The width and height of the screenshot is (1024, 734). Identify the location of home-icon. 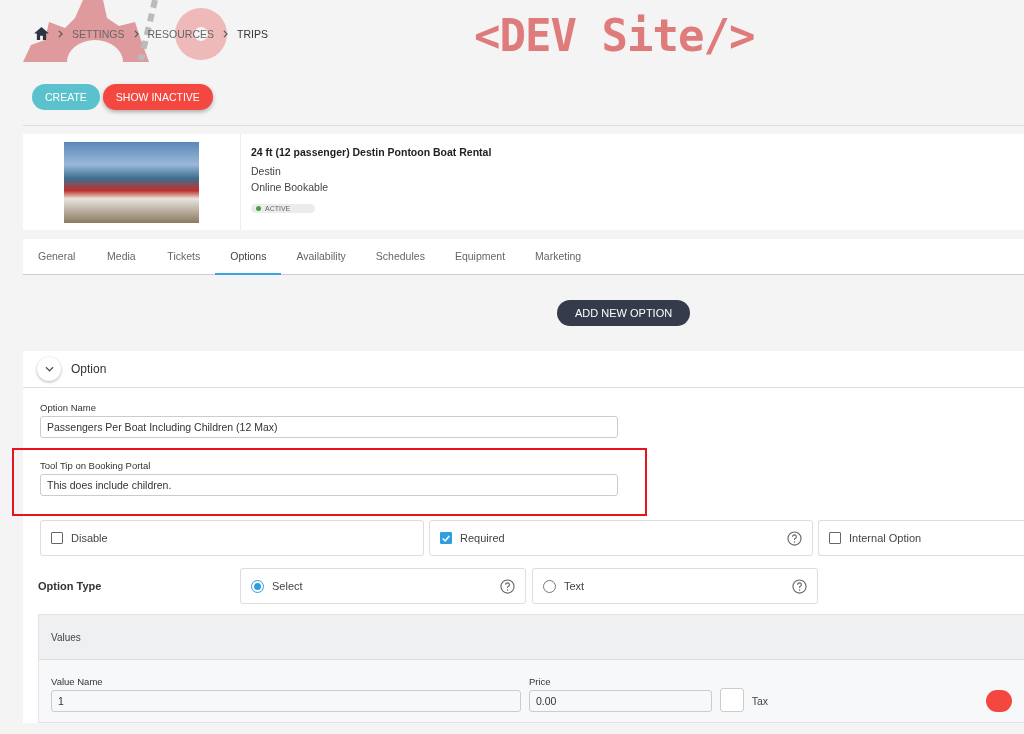
(41, 33).